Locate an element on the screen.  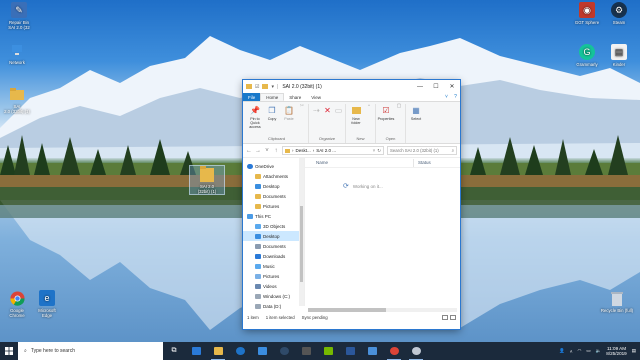
new-item-button: ▫ is located at coordinates (369, 119).